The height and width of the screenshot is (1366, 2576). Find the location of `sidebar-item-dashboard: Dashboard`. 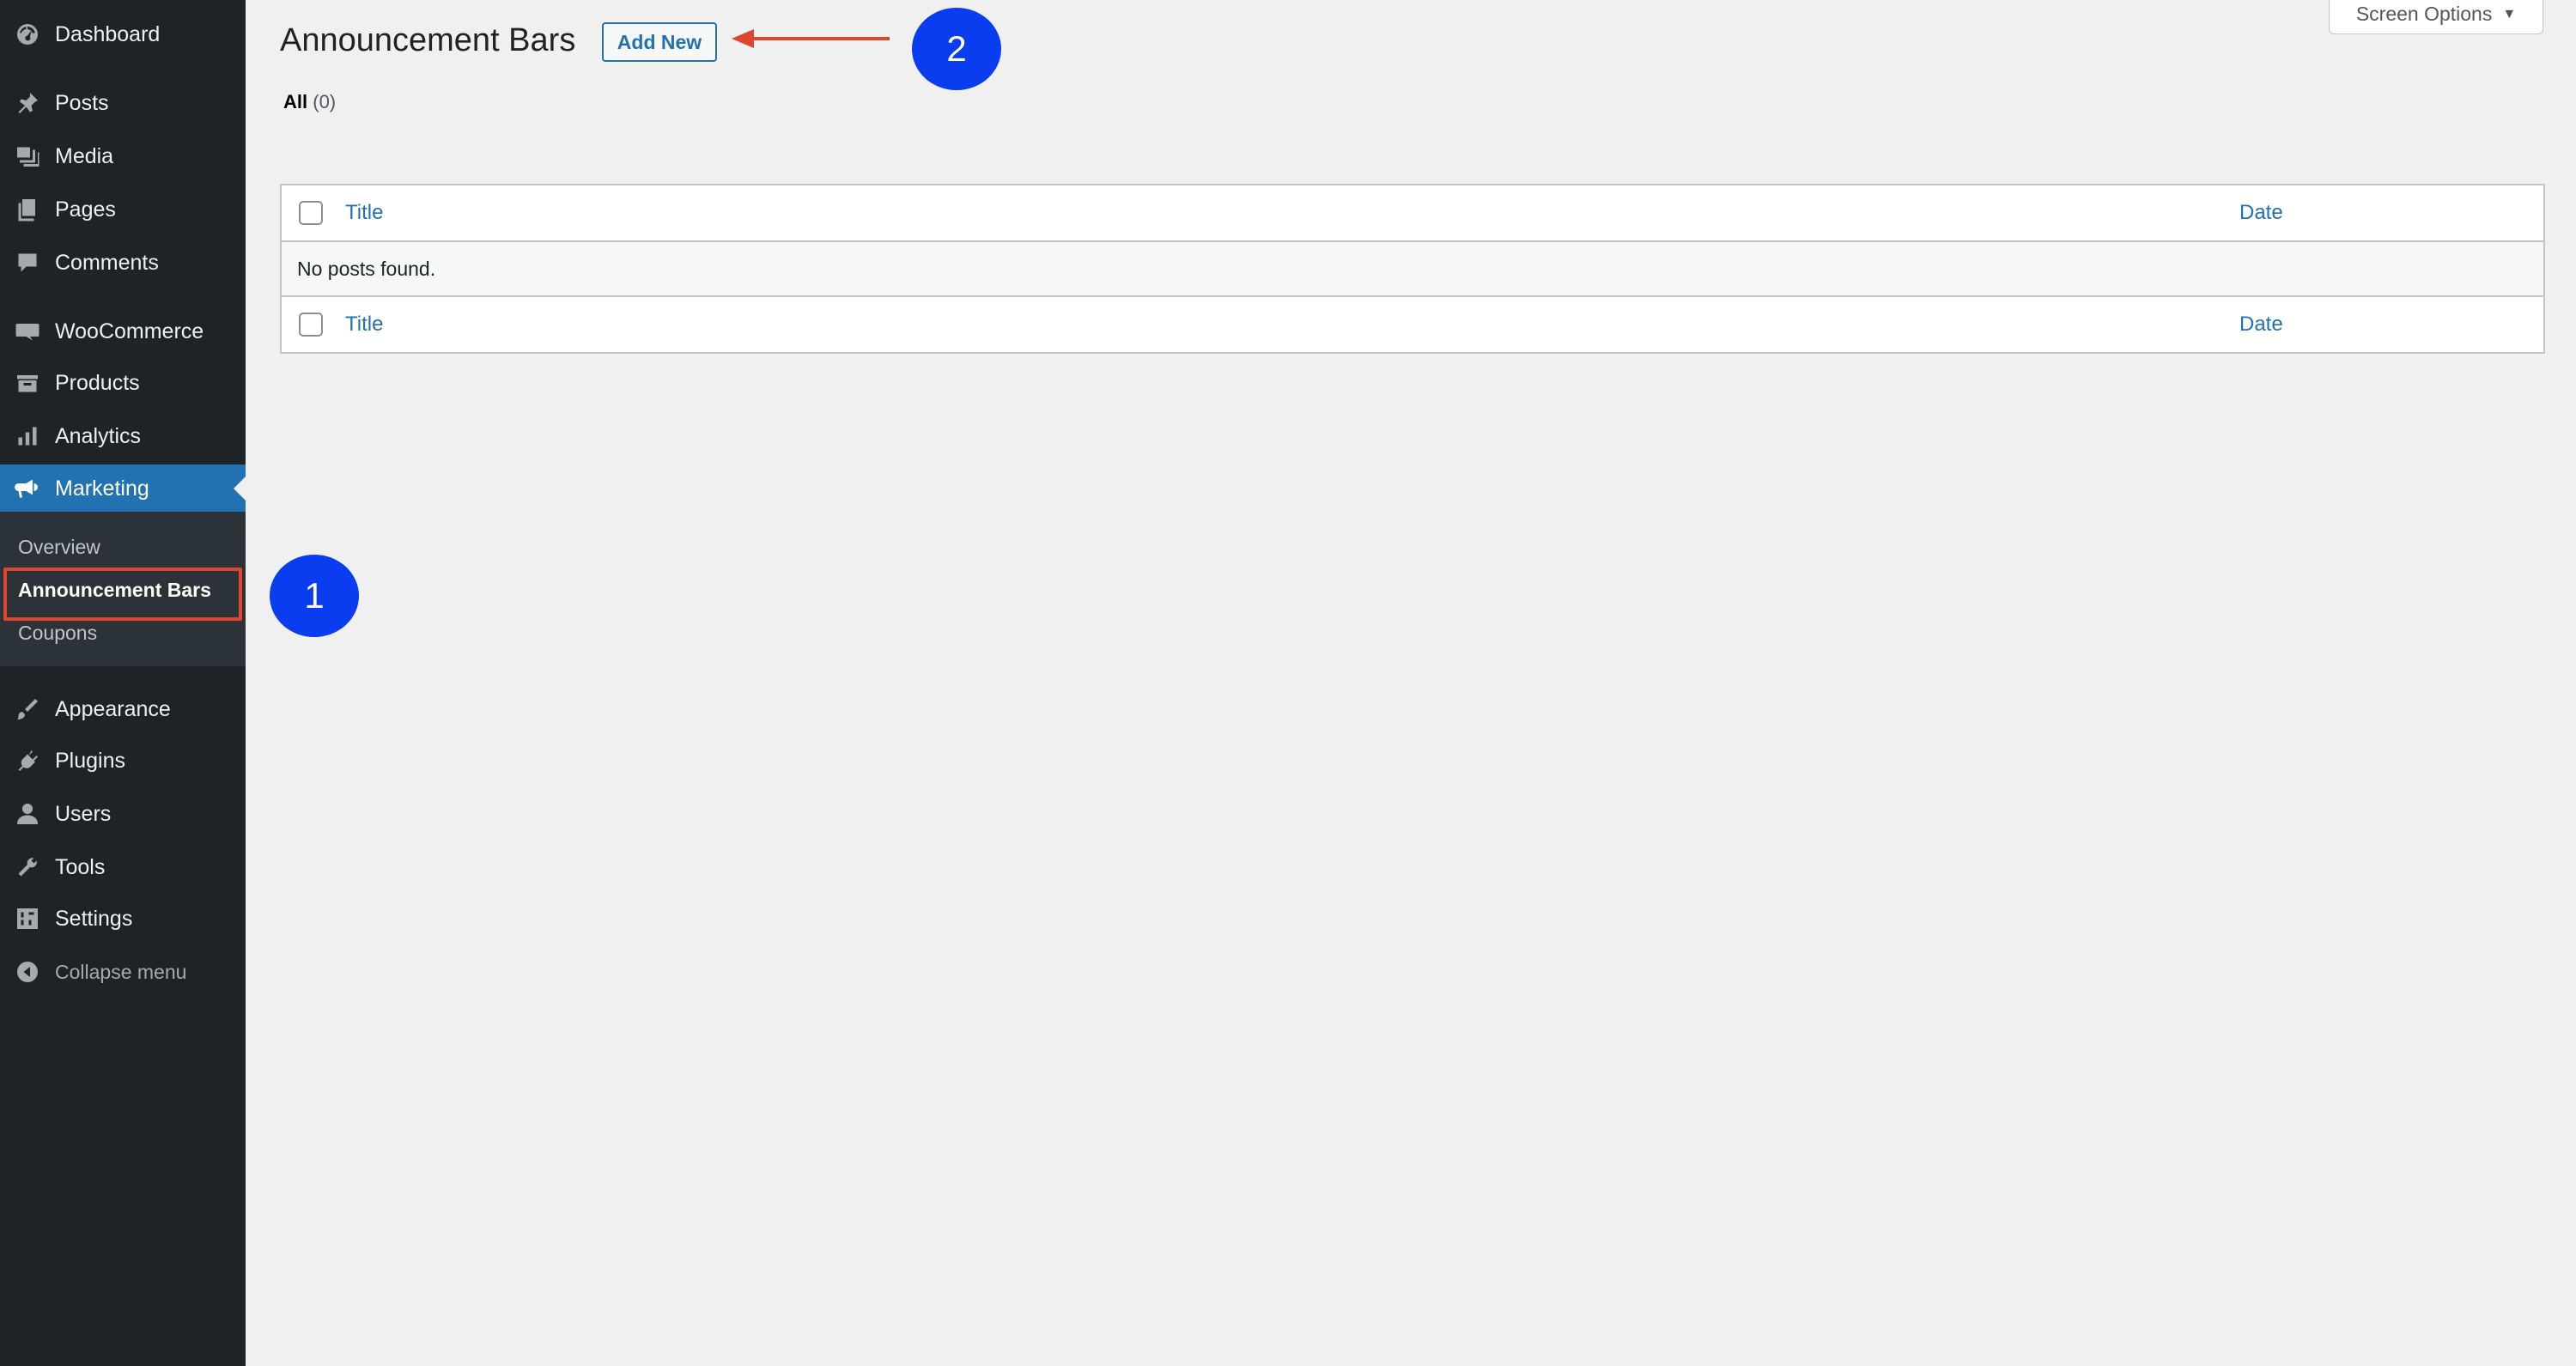

sidebar-item-dashboard: Dashboard is located at coordinates (123, 34).